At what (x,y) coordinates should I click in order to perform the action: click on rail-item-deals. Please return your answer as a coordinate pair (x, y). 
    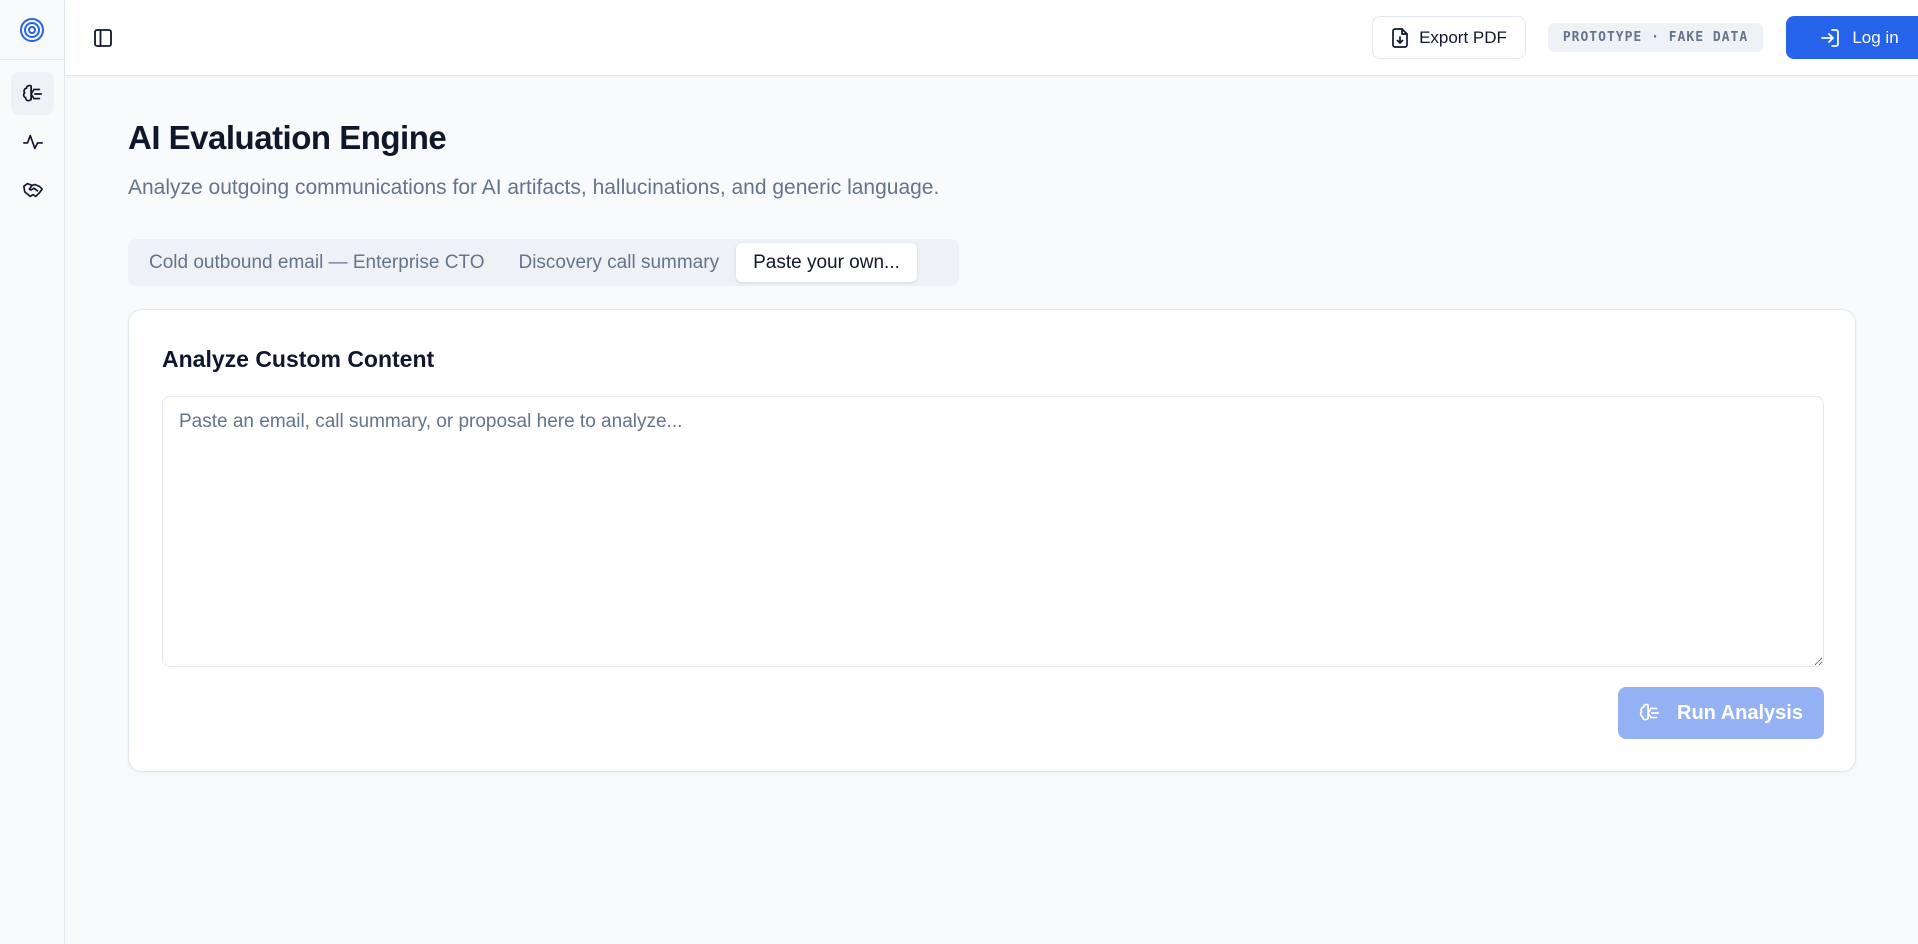
    Looking at the image, I should click on (32, 189).